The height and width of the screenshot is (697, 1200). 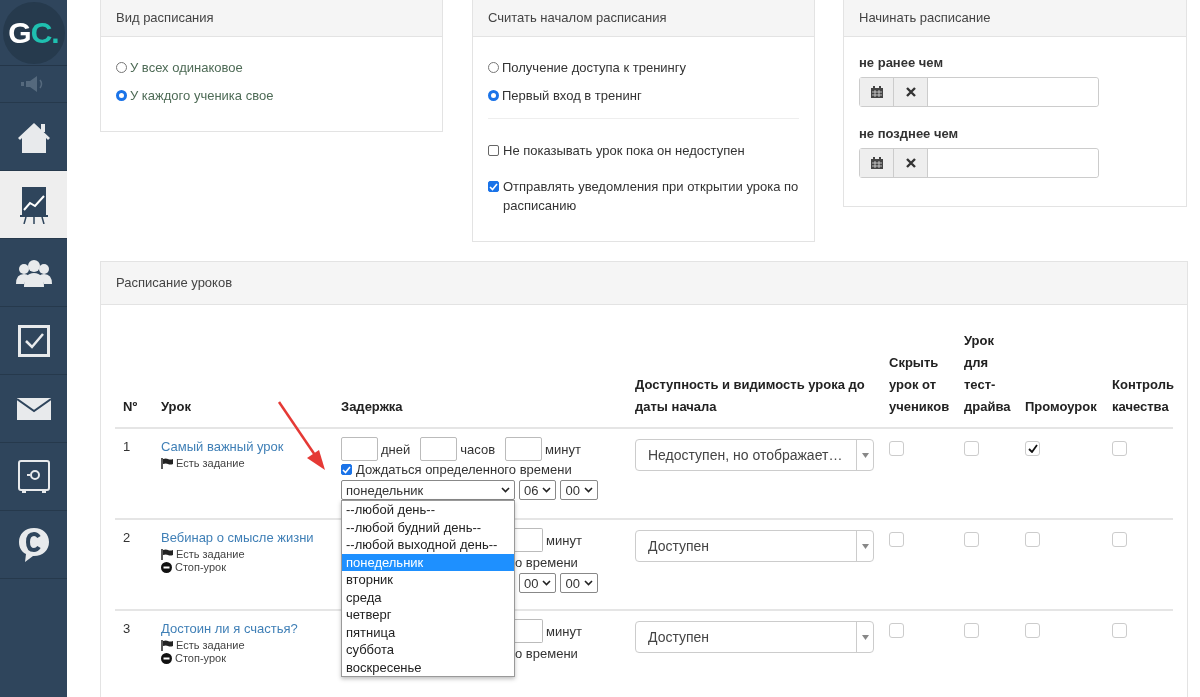 I want to click on panel-title: Начинать расписание, so click(x=1015, y=18).